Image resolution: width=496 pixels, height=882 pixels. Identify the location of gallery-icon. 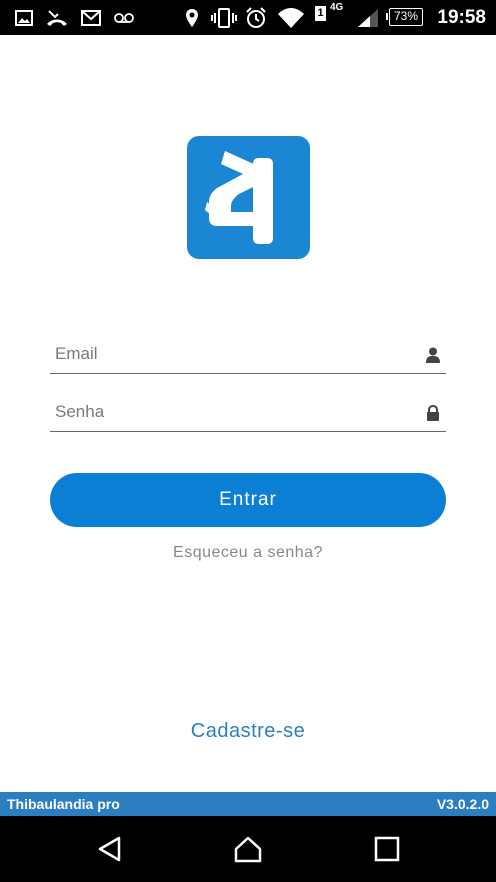
(24, 17).